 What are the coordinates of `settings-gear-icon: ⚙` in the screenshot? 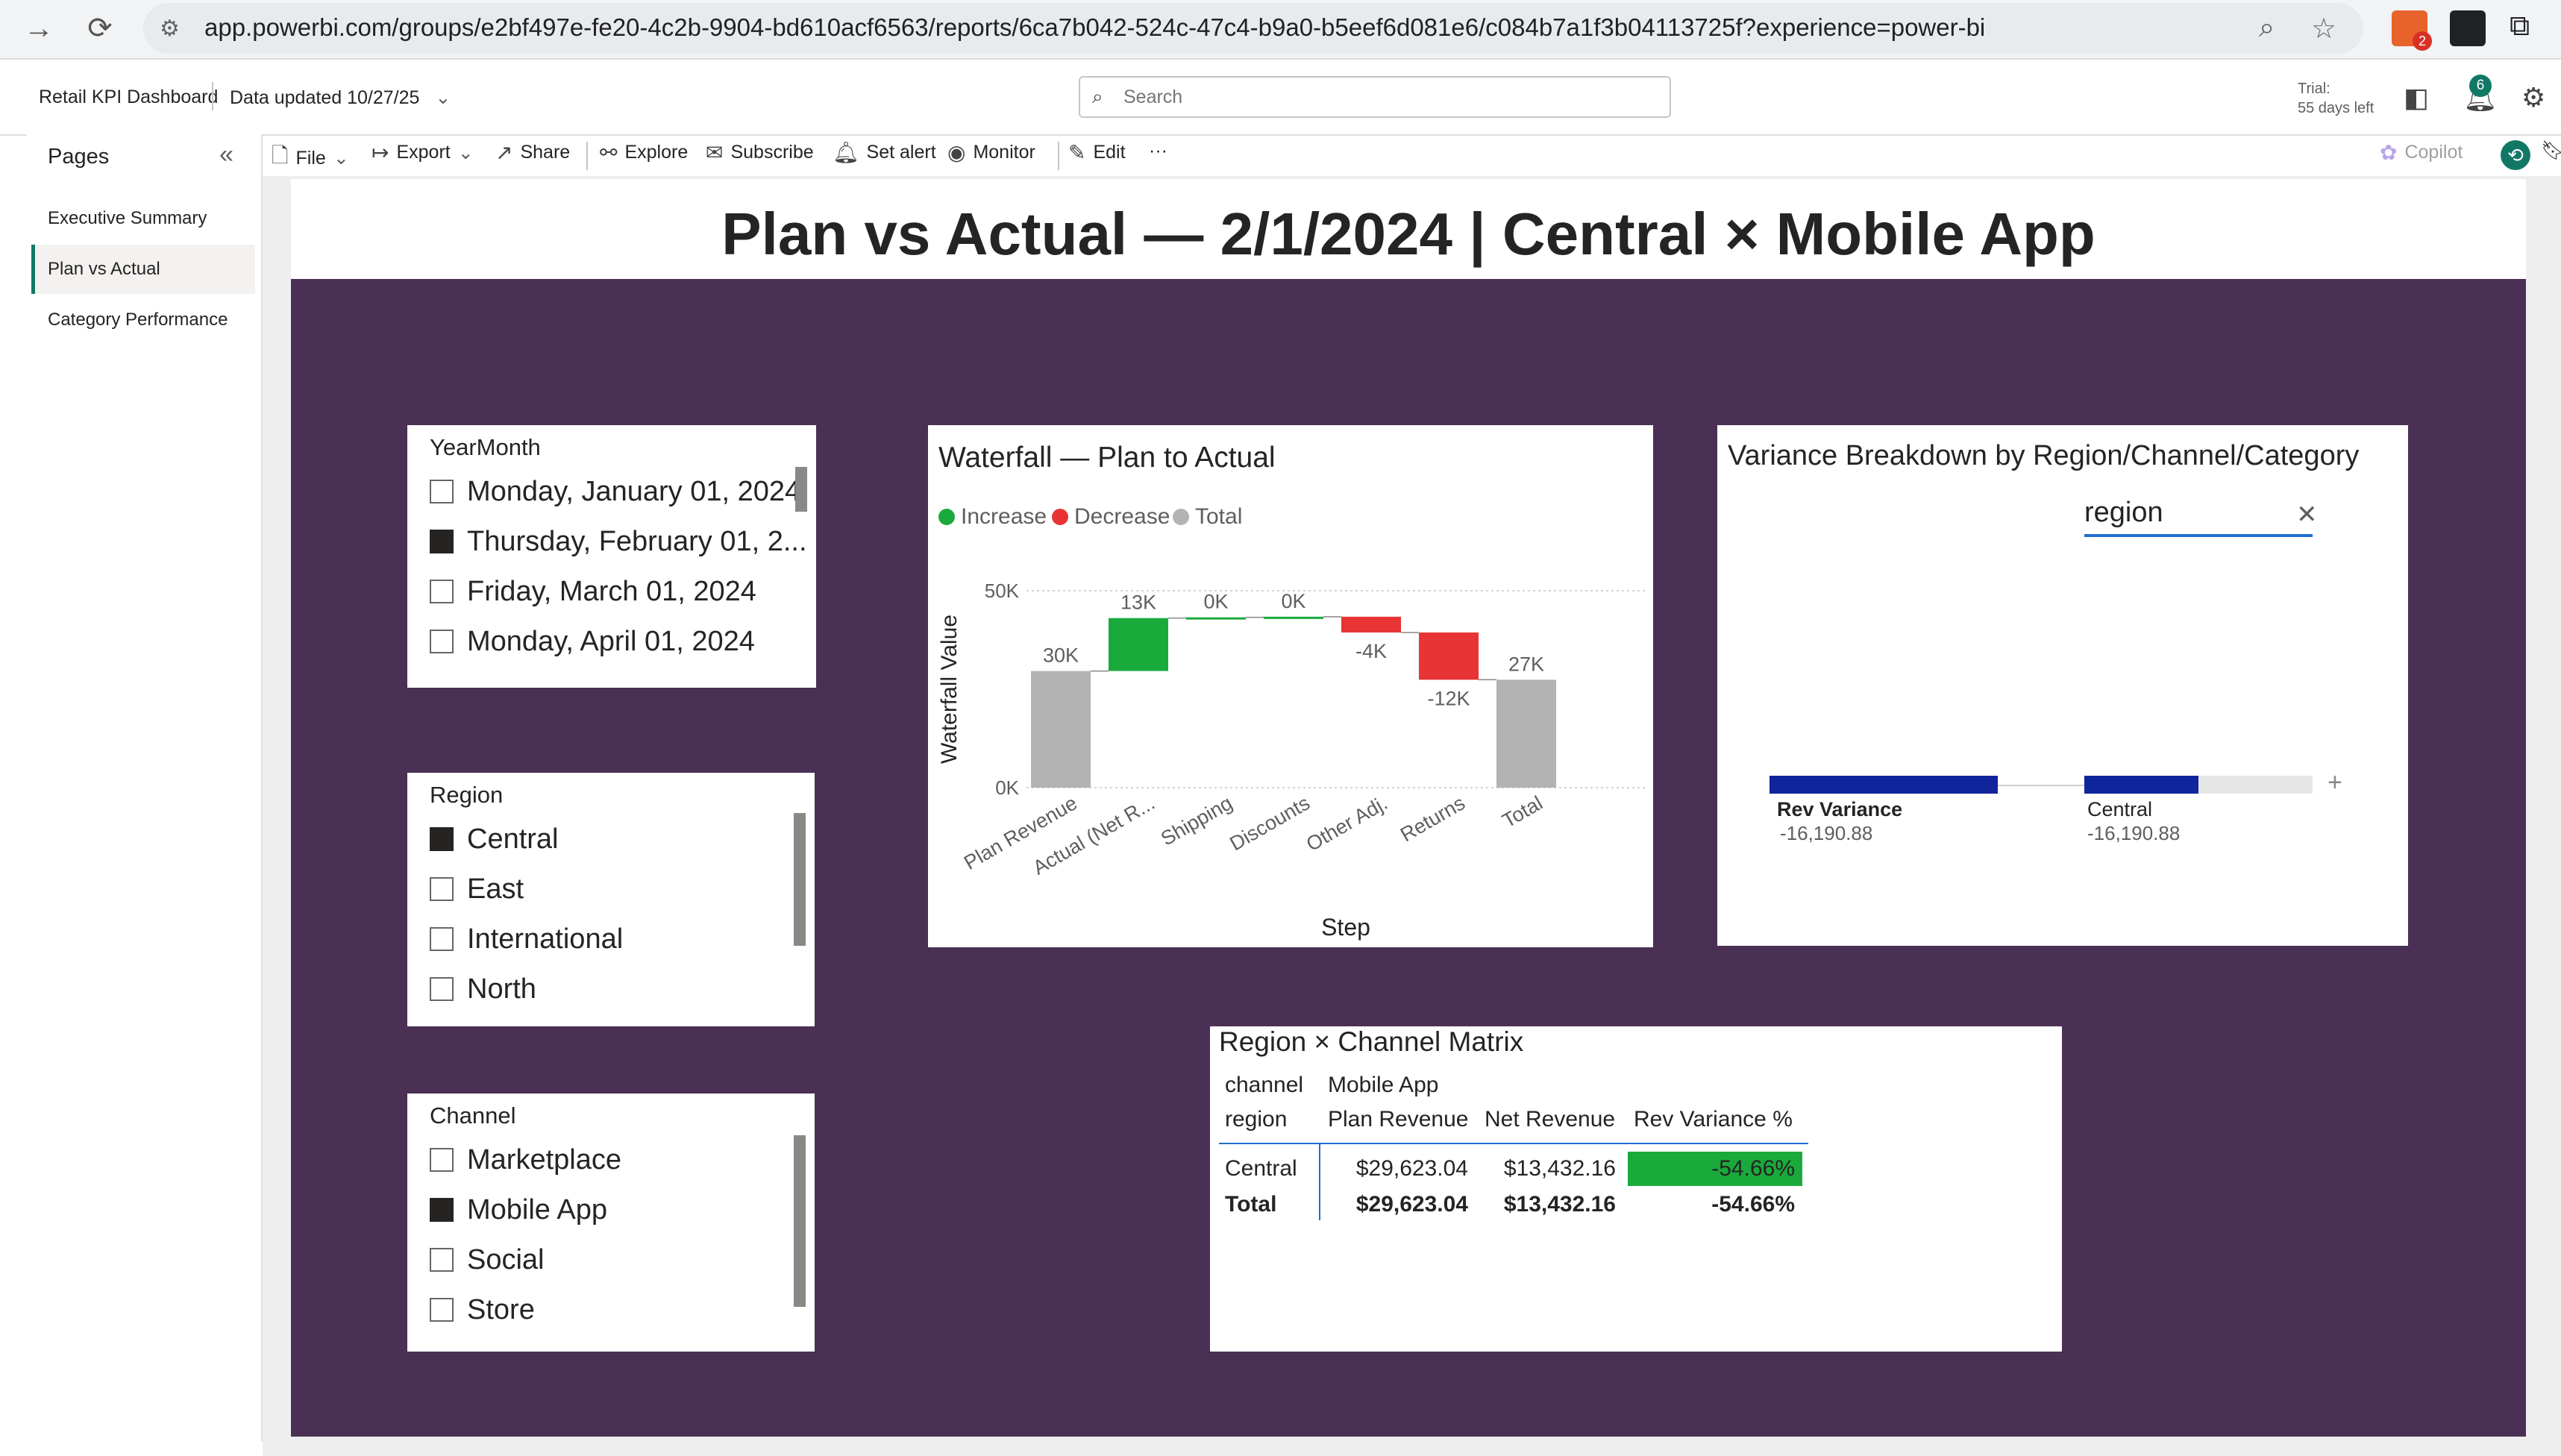 It's located at (2533, 97).